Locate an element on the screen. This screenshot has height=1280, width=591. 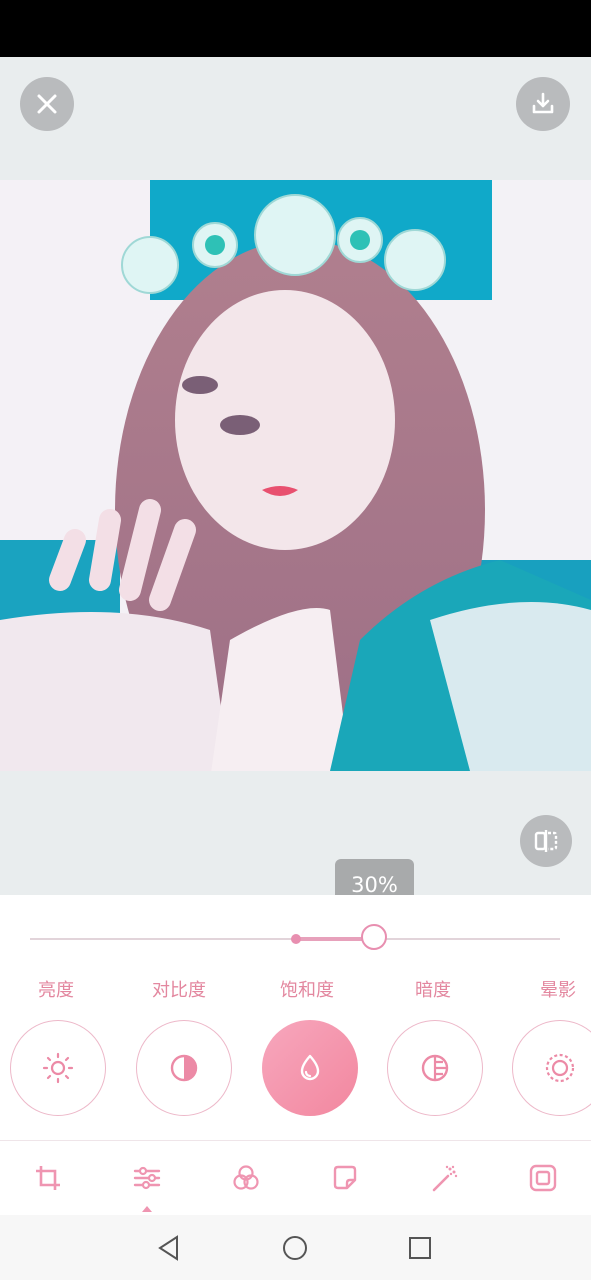
brightness-button is located at coordinates (58, 1068).